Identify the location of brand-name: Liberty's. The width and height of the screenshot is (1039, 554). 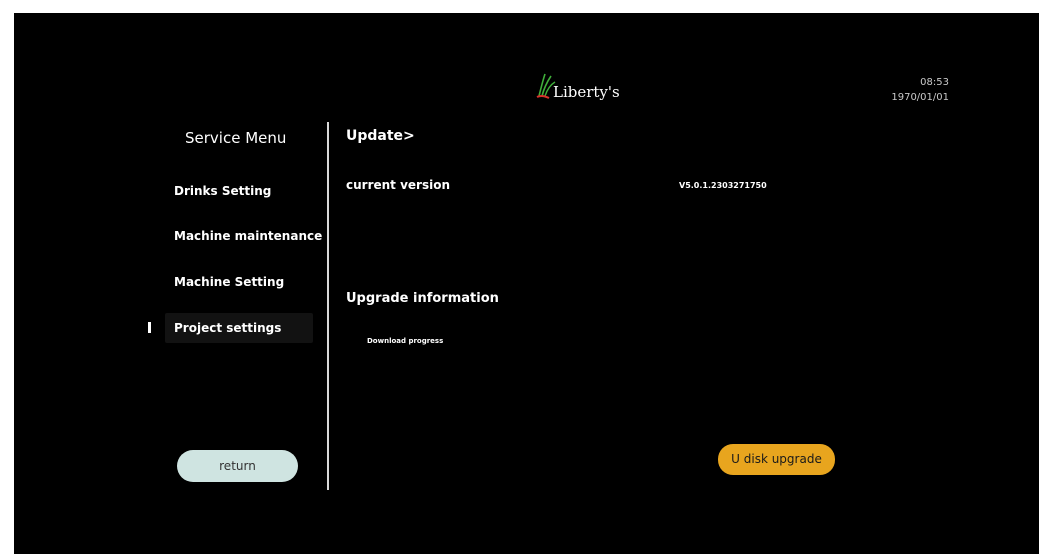
(586, 92).